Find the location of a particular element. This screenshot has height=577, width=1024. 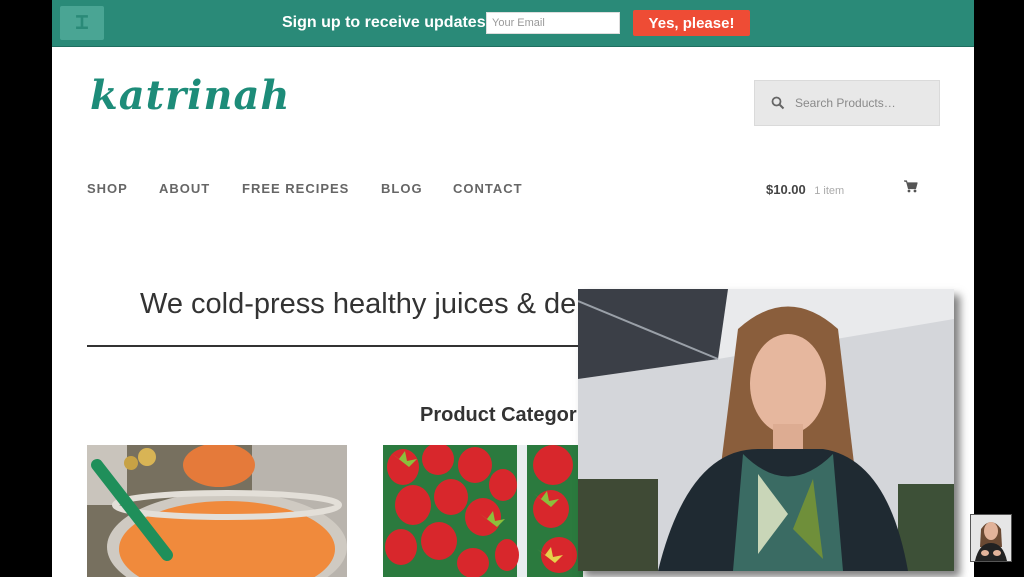

signup-label: Sign up to receive updates is located at coordinates (384, 22).